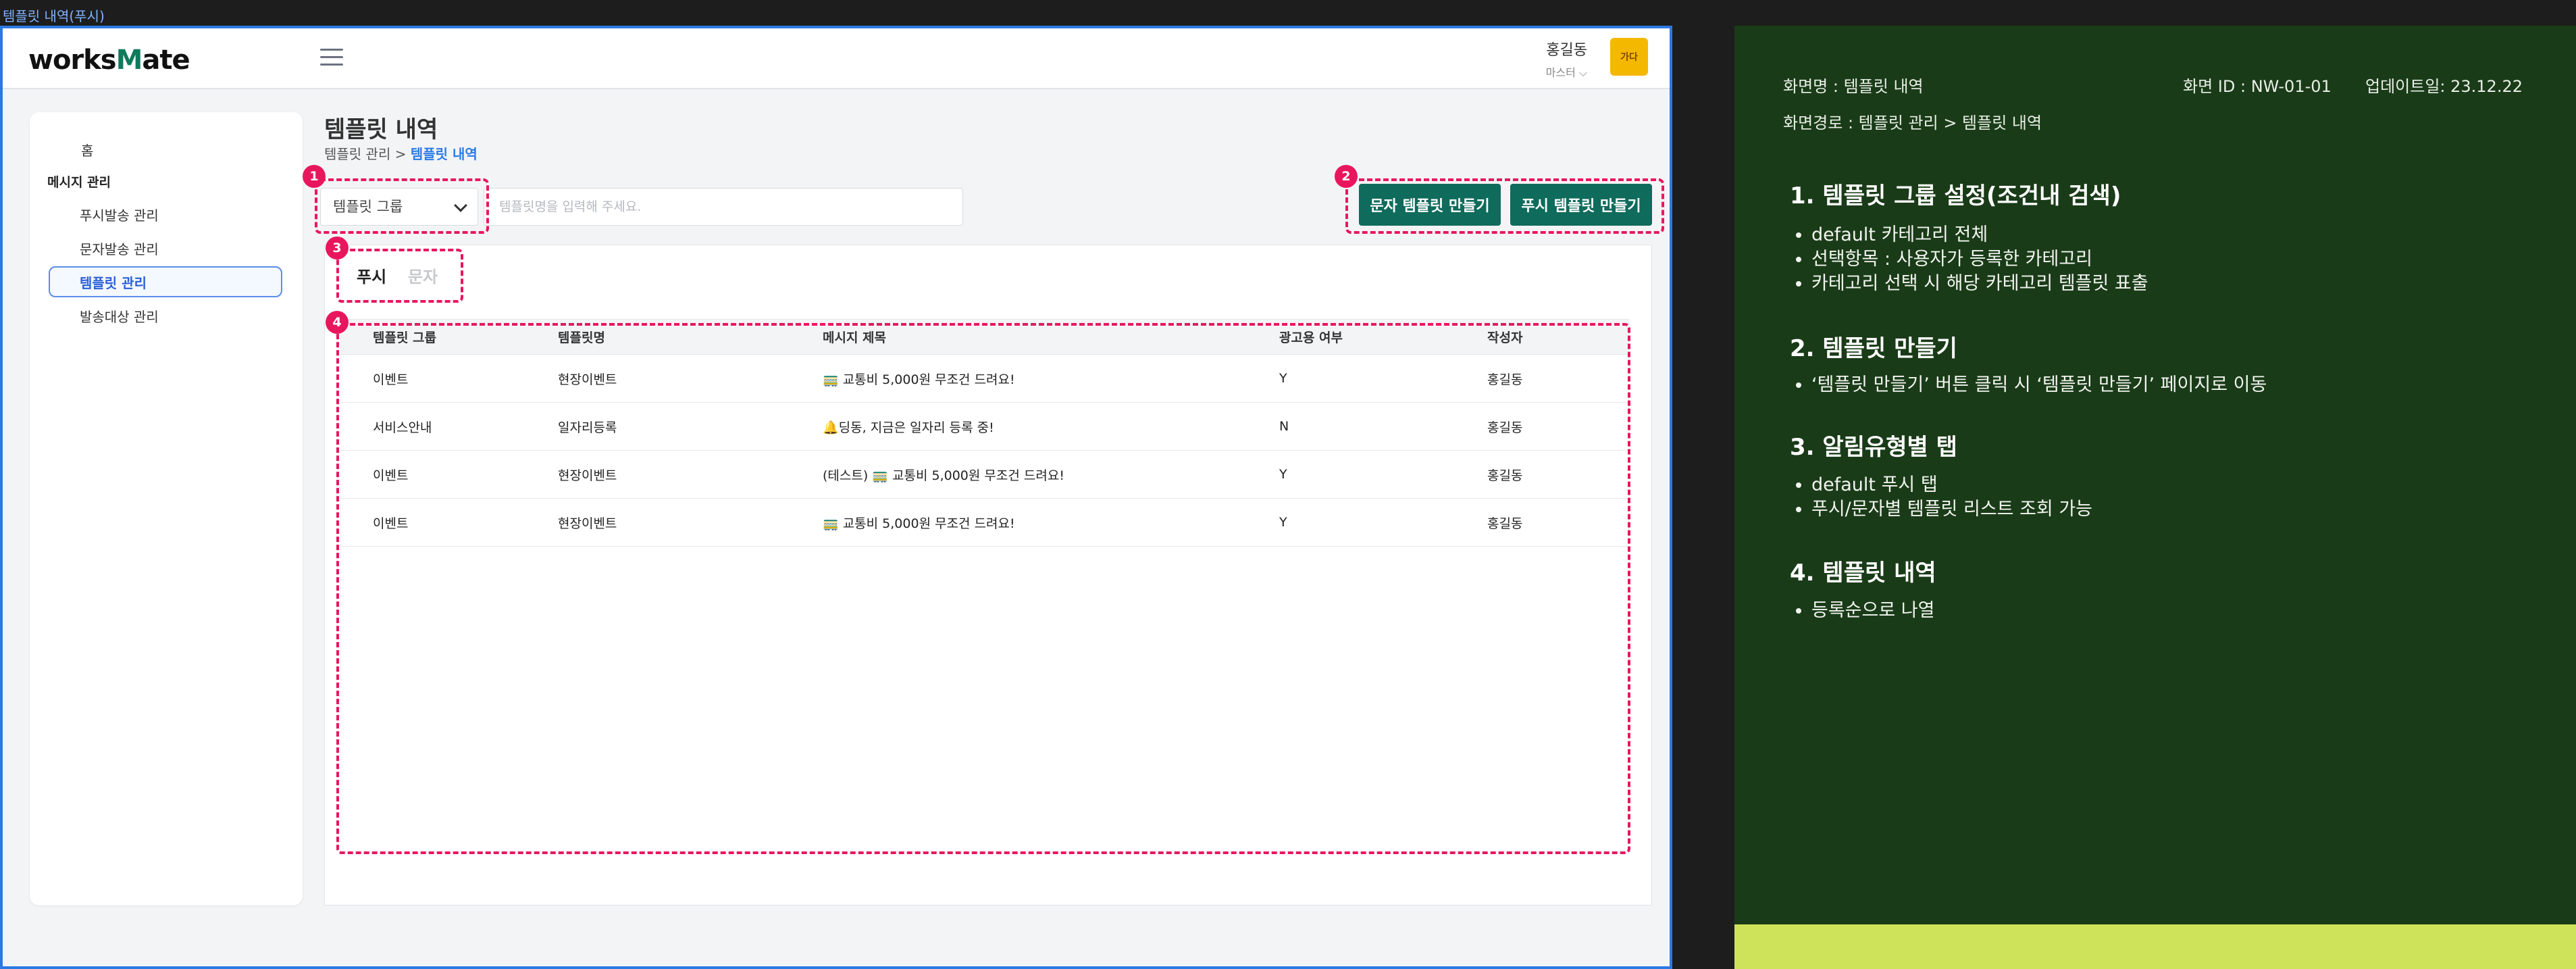 Image resolution: width=2576 pixels, height=969 pixels. Describe the element at coordinates (836, 58) in the screenshot. I see `top-bar: worksMate 홍길동 마스터 ⌵ 가다` at that location.